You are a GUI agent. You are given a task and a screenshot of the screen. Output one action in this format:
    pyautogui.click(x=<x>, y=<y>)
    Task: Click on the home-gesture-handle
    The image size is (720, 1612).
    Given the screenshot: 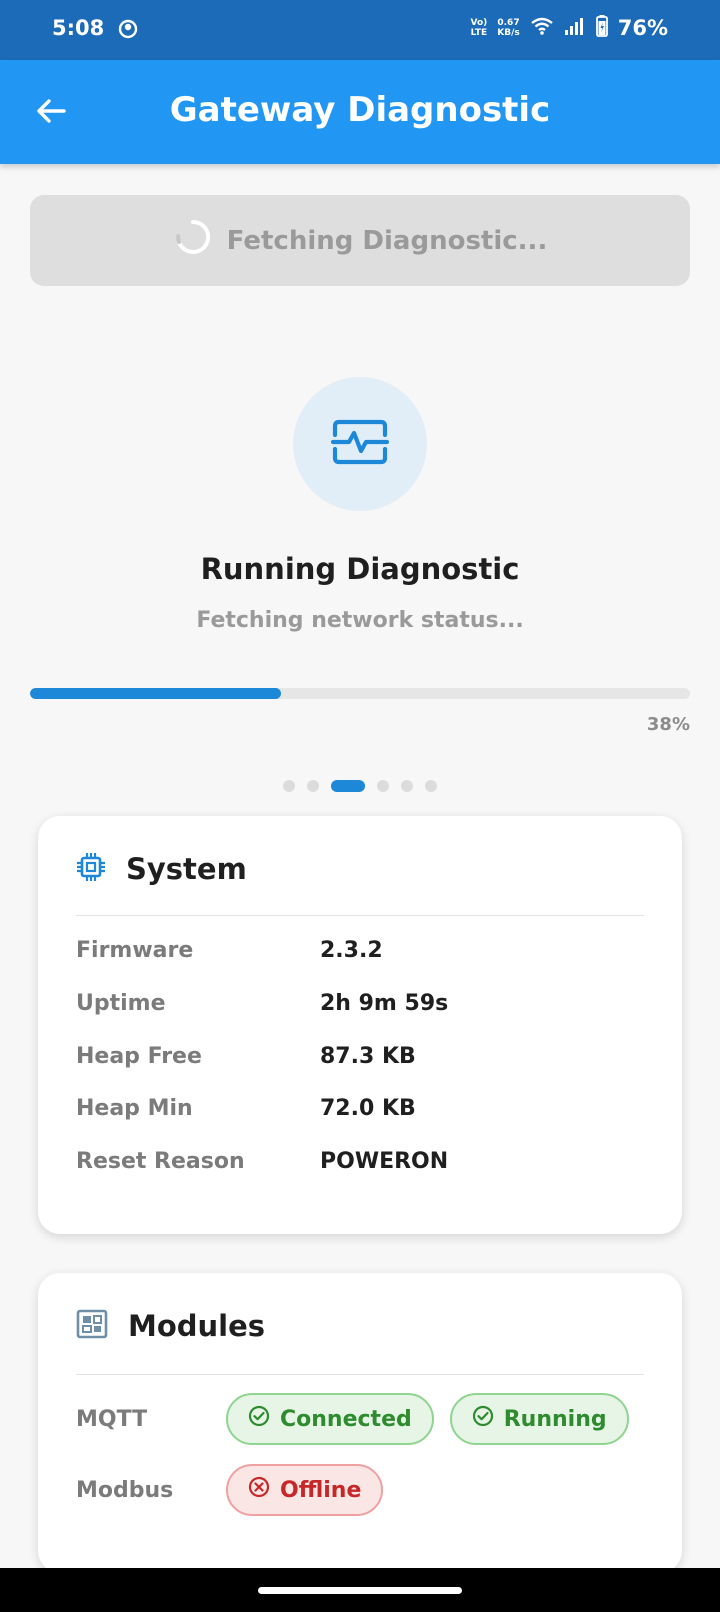 What is the action you would take?
    pyautogui.click(x=360, y=1590)
    